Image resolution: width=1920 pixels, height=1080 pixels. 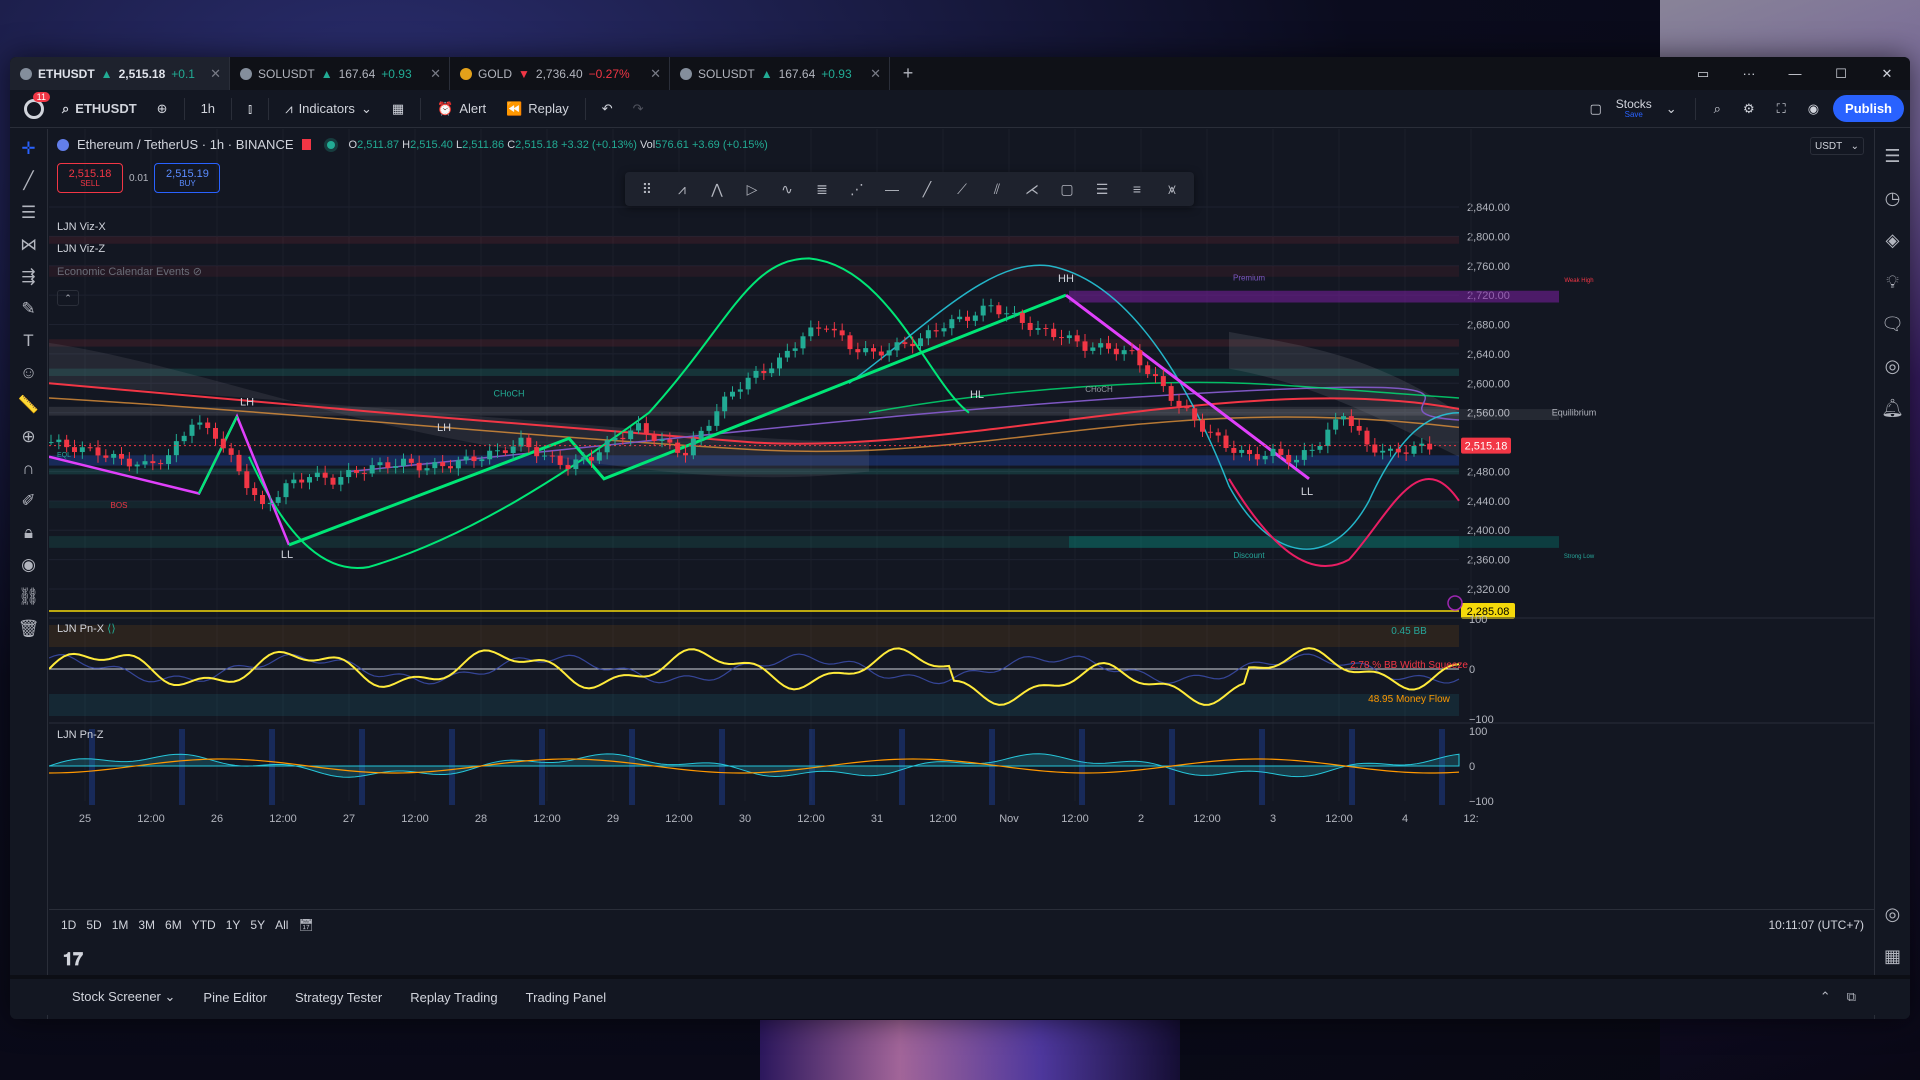 What do you see at coordinates (29, 149) in the screenshot?
I see `crosshair-icon: ✛` at bounding box center [29, 149].